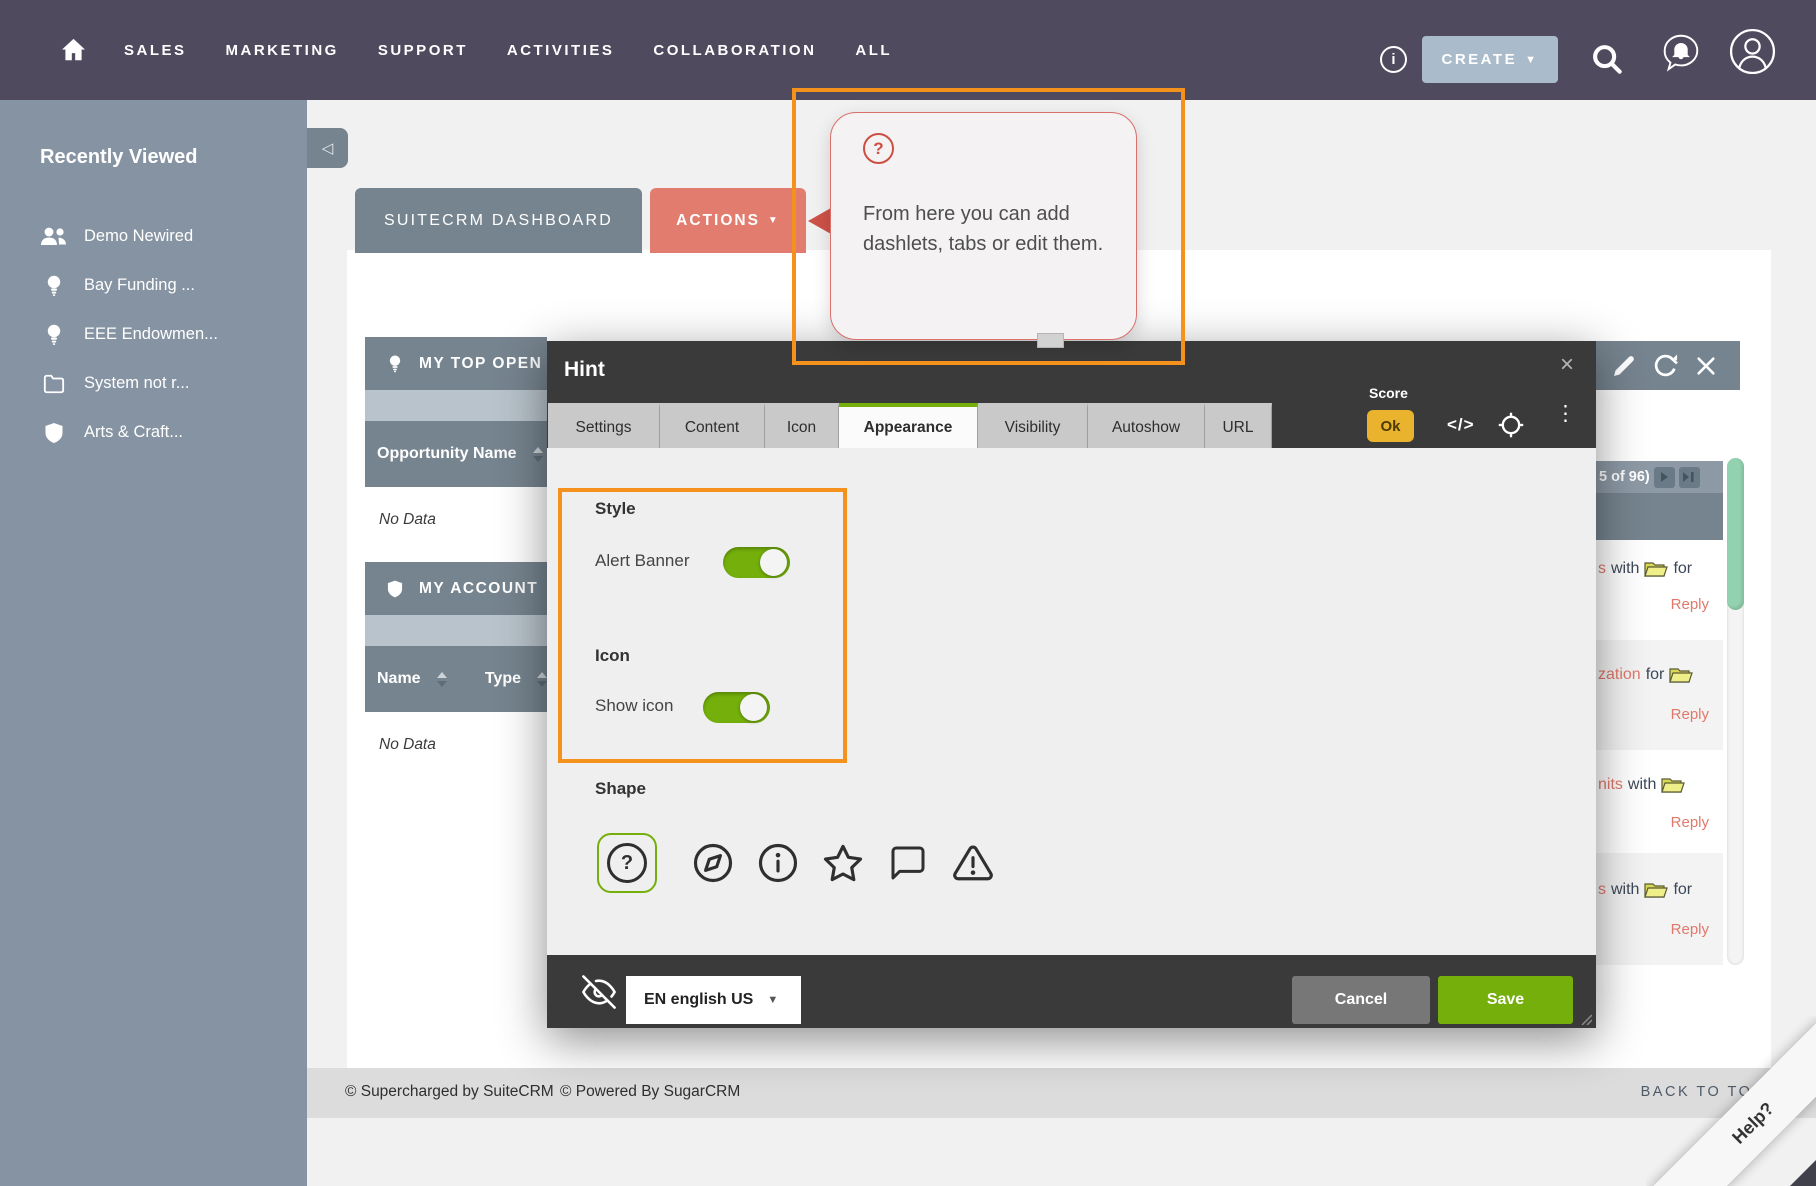 This screenshot has width=1816, height=1186. Describe the element at coordinates (908, 863) in the screenshot. I see `shape-message-icon` at that location.